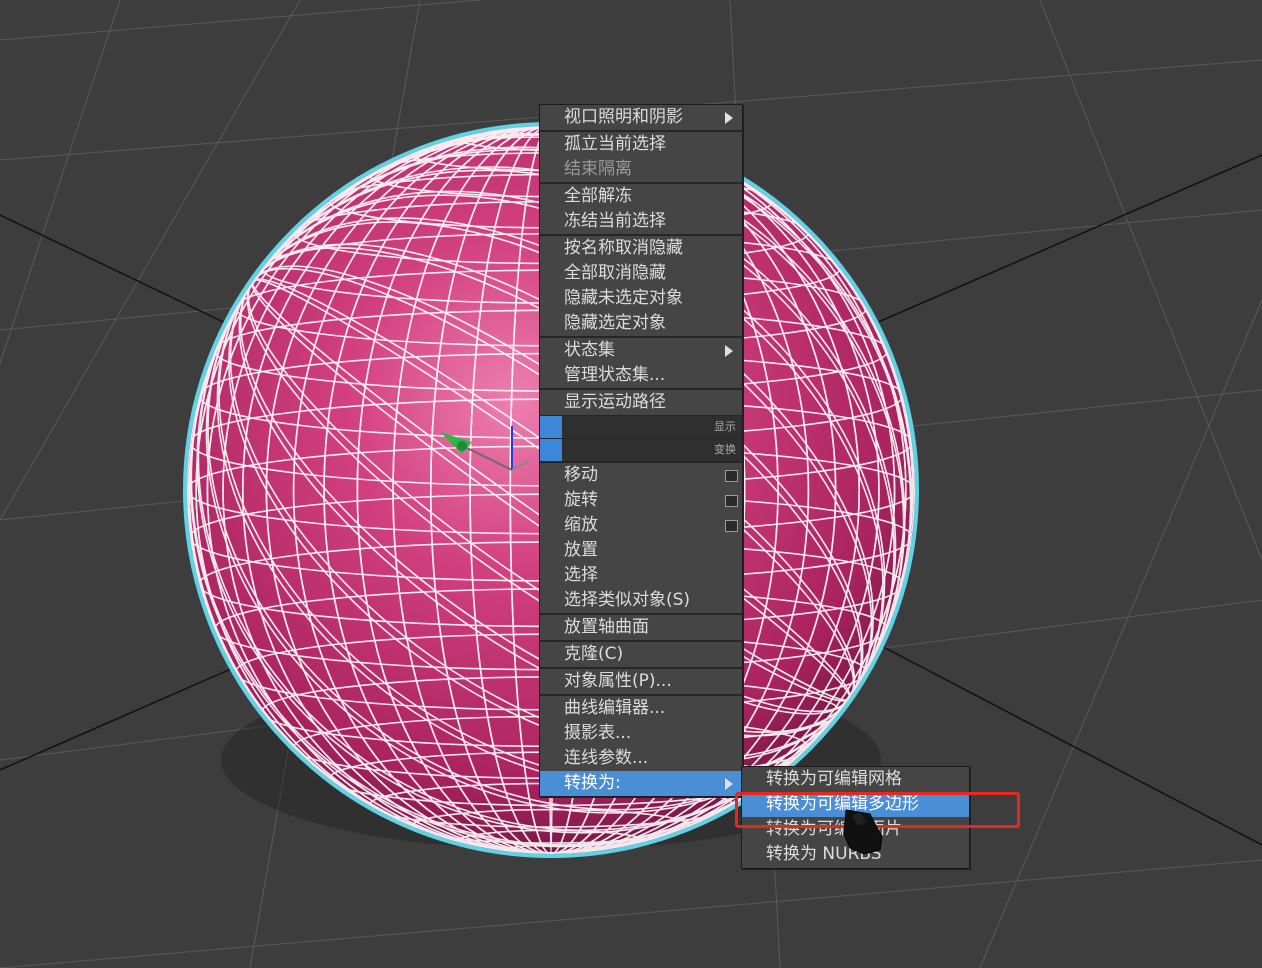 This screenshot has width=1262, height=968. I want to click on menu-item: 冻结当前选择, so click(641, 221).